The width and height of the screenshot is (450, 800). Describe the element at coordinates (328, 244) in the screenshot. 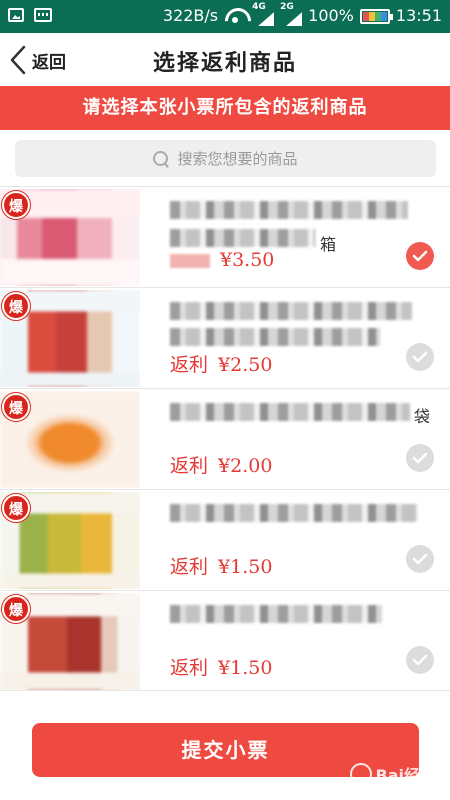

I see `product-name-tail: 箱` at that location.